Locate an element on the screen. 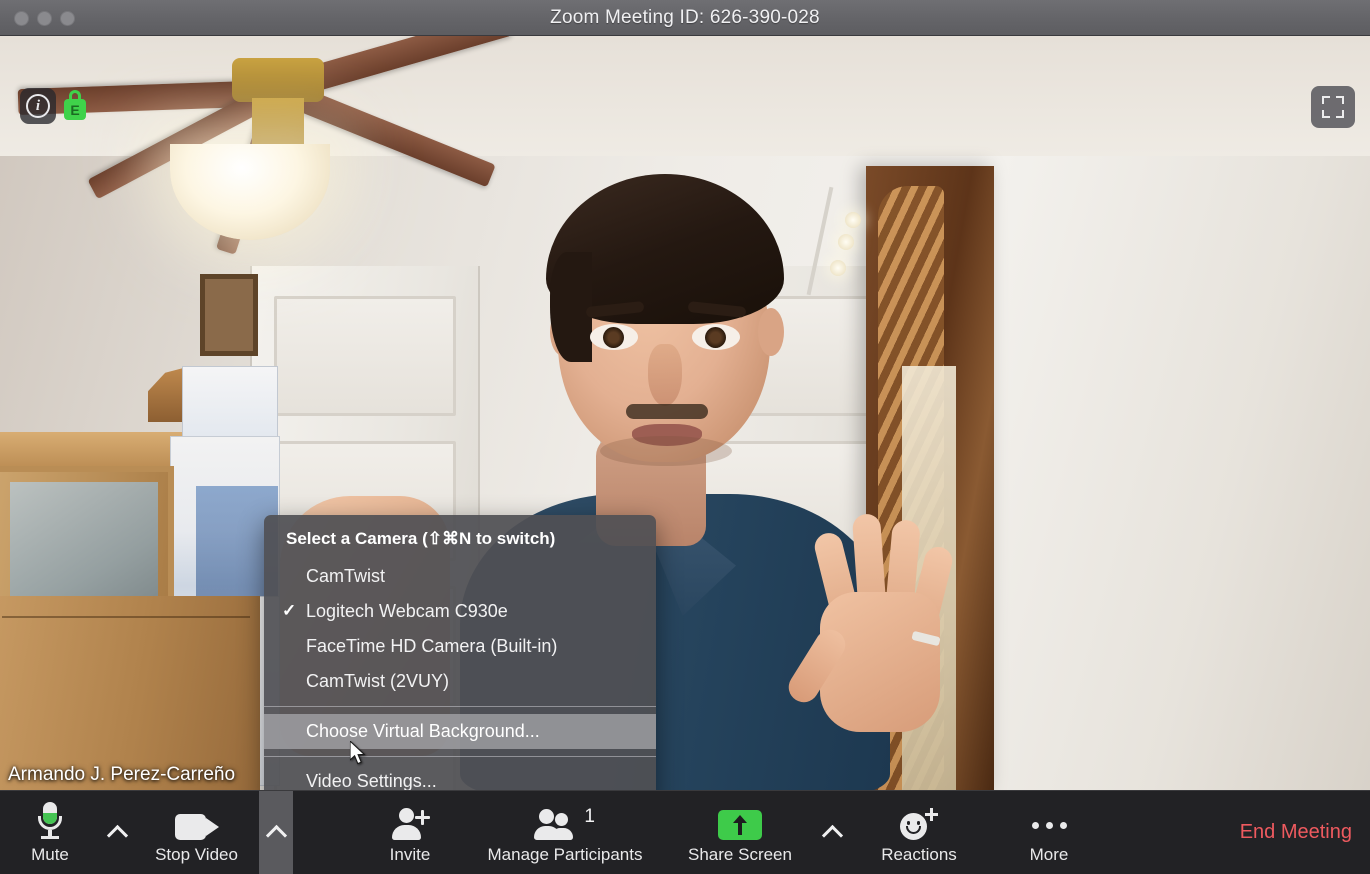 The image size is (1370, 874). reactions-smiley-icon is located at coordinates (919, 824).